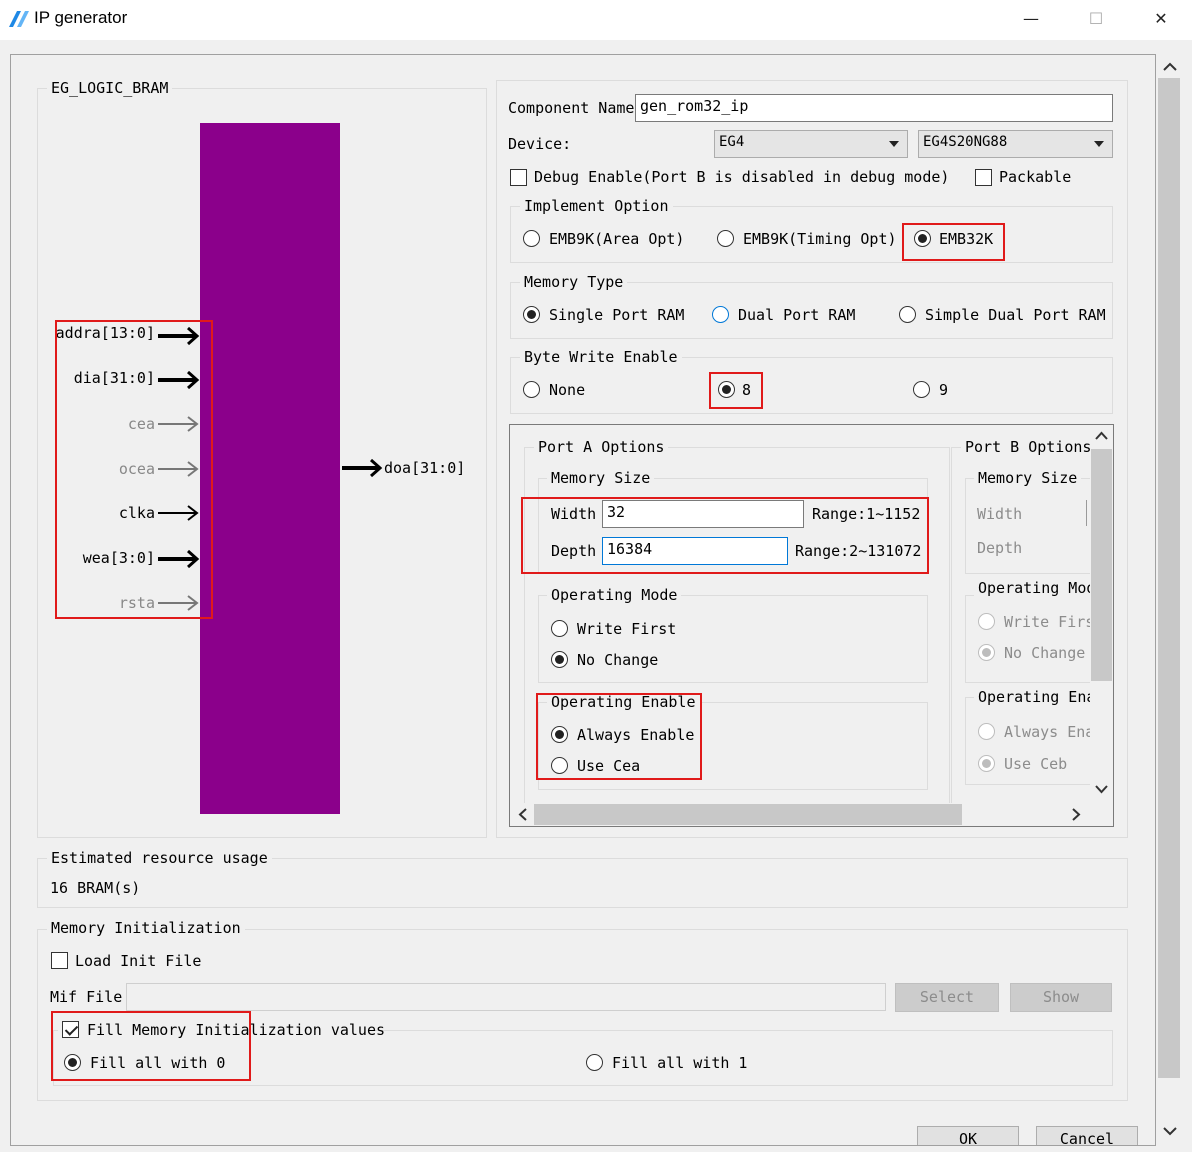 This screenshot has height=1152, width=1192. What do you see at coordinates (540, 144) in the screenshot?
I see `device-label: Device:` at bounding box center [540, 144].